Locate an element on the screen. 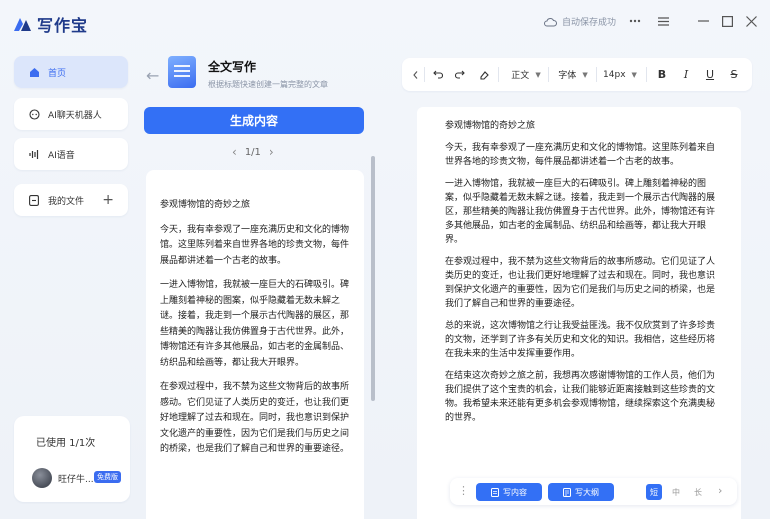 Image resolution: width=770 pixels, height=519 pixels. chevron-right-icon: › is located at coordinates (720, 490).